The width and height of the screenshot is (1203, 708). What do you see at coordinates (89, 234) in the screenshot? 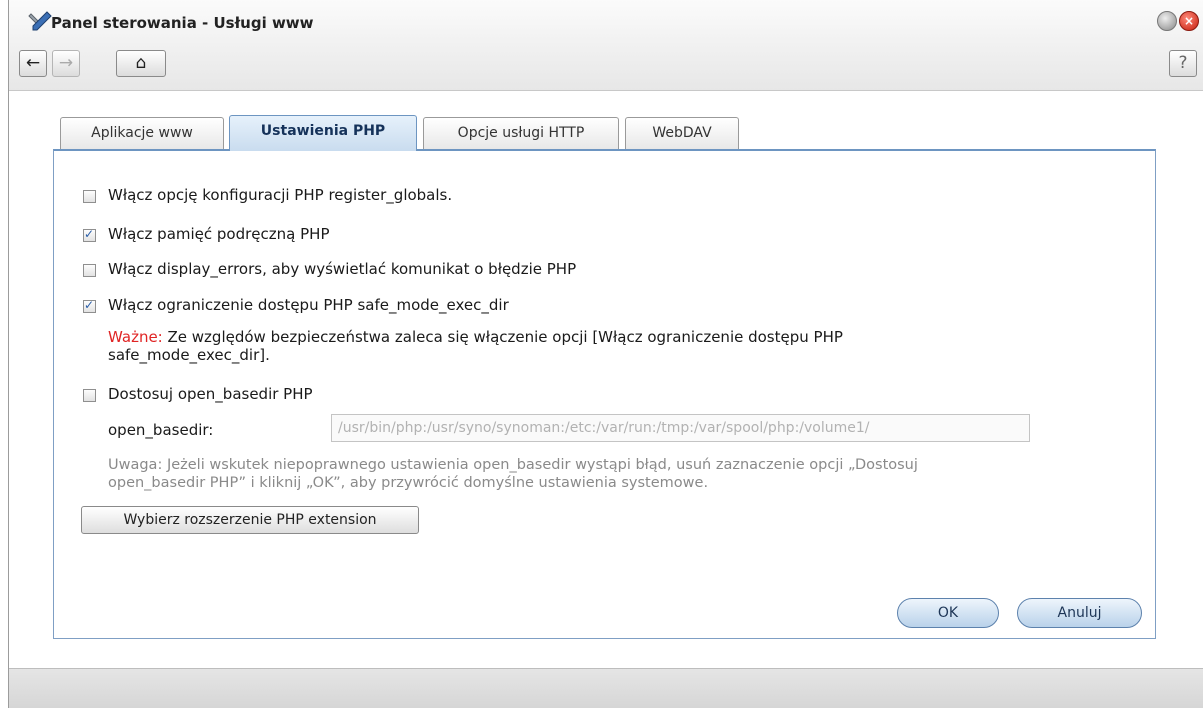
I see `php-cache-checkbox` at bounding box center [89, 234].